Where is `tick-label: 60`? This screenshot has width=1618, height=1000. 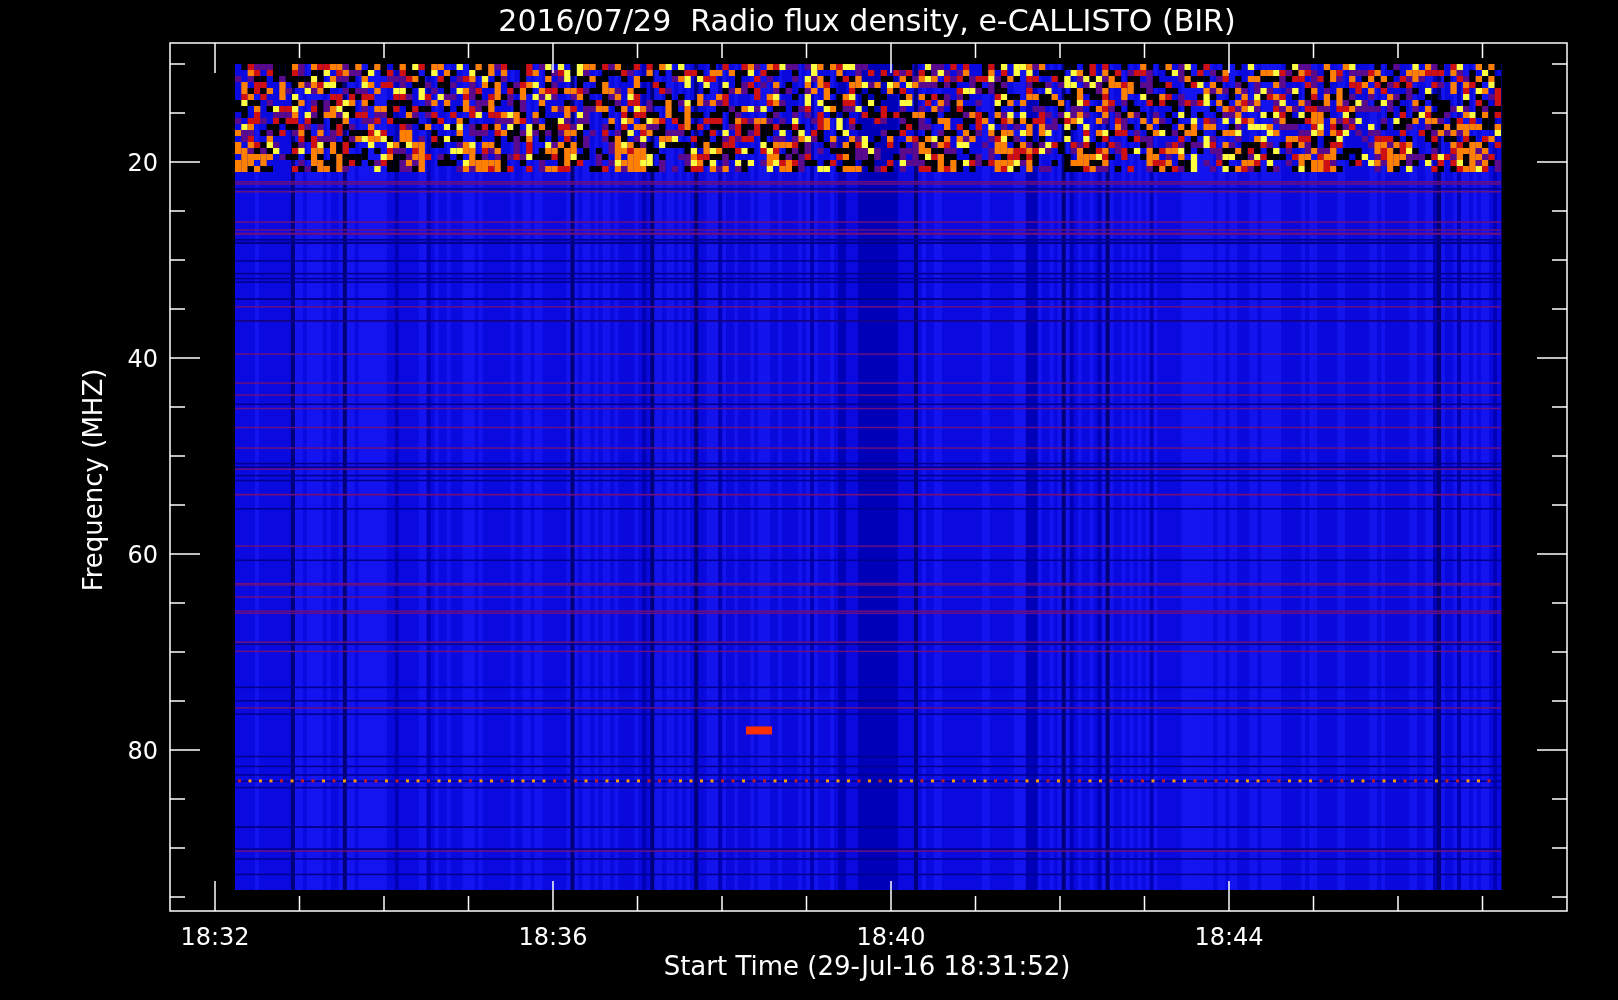 tick-label: 60 is located at coordinates (142, 555).